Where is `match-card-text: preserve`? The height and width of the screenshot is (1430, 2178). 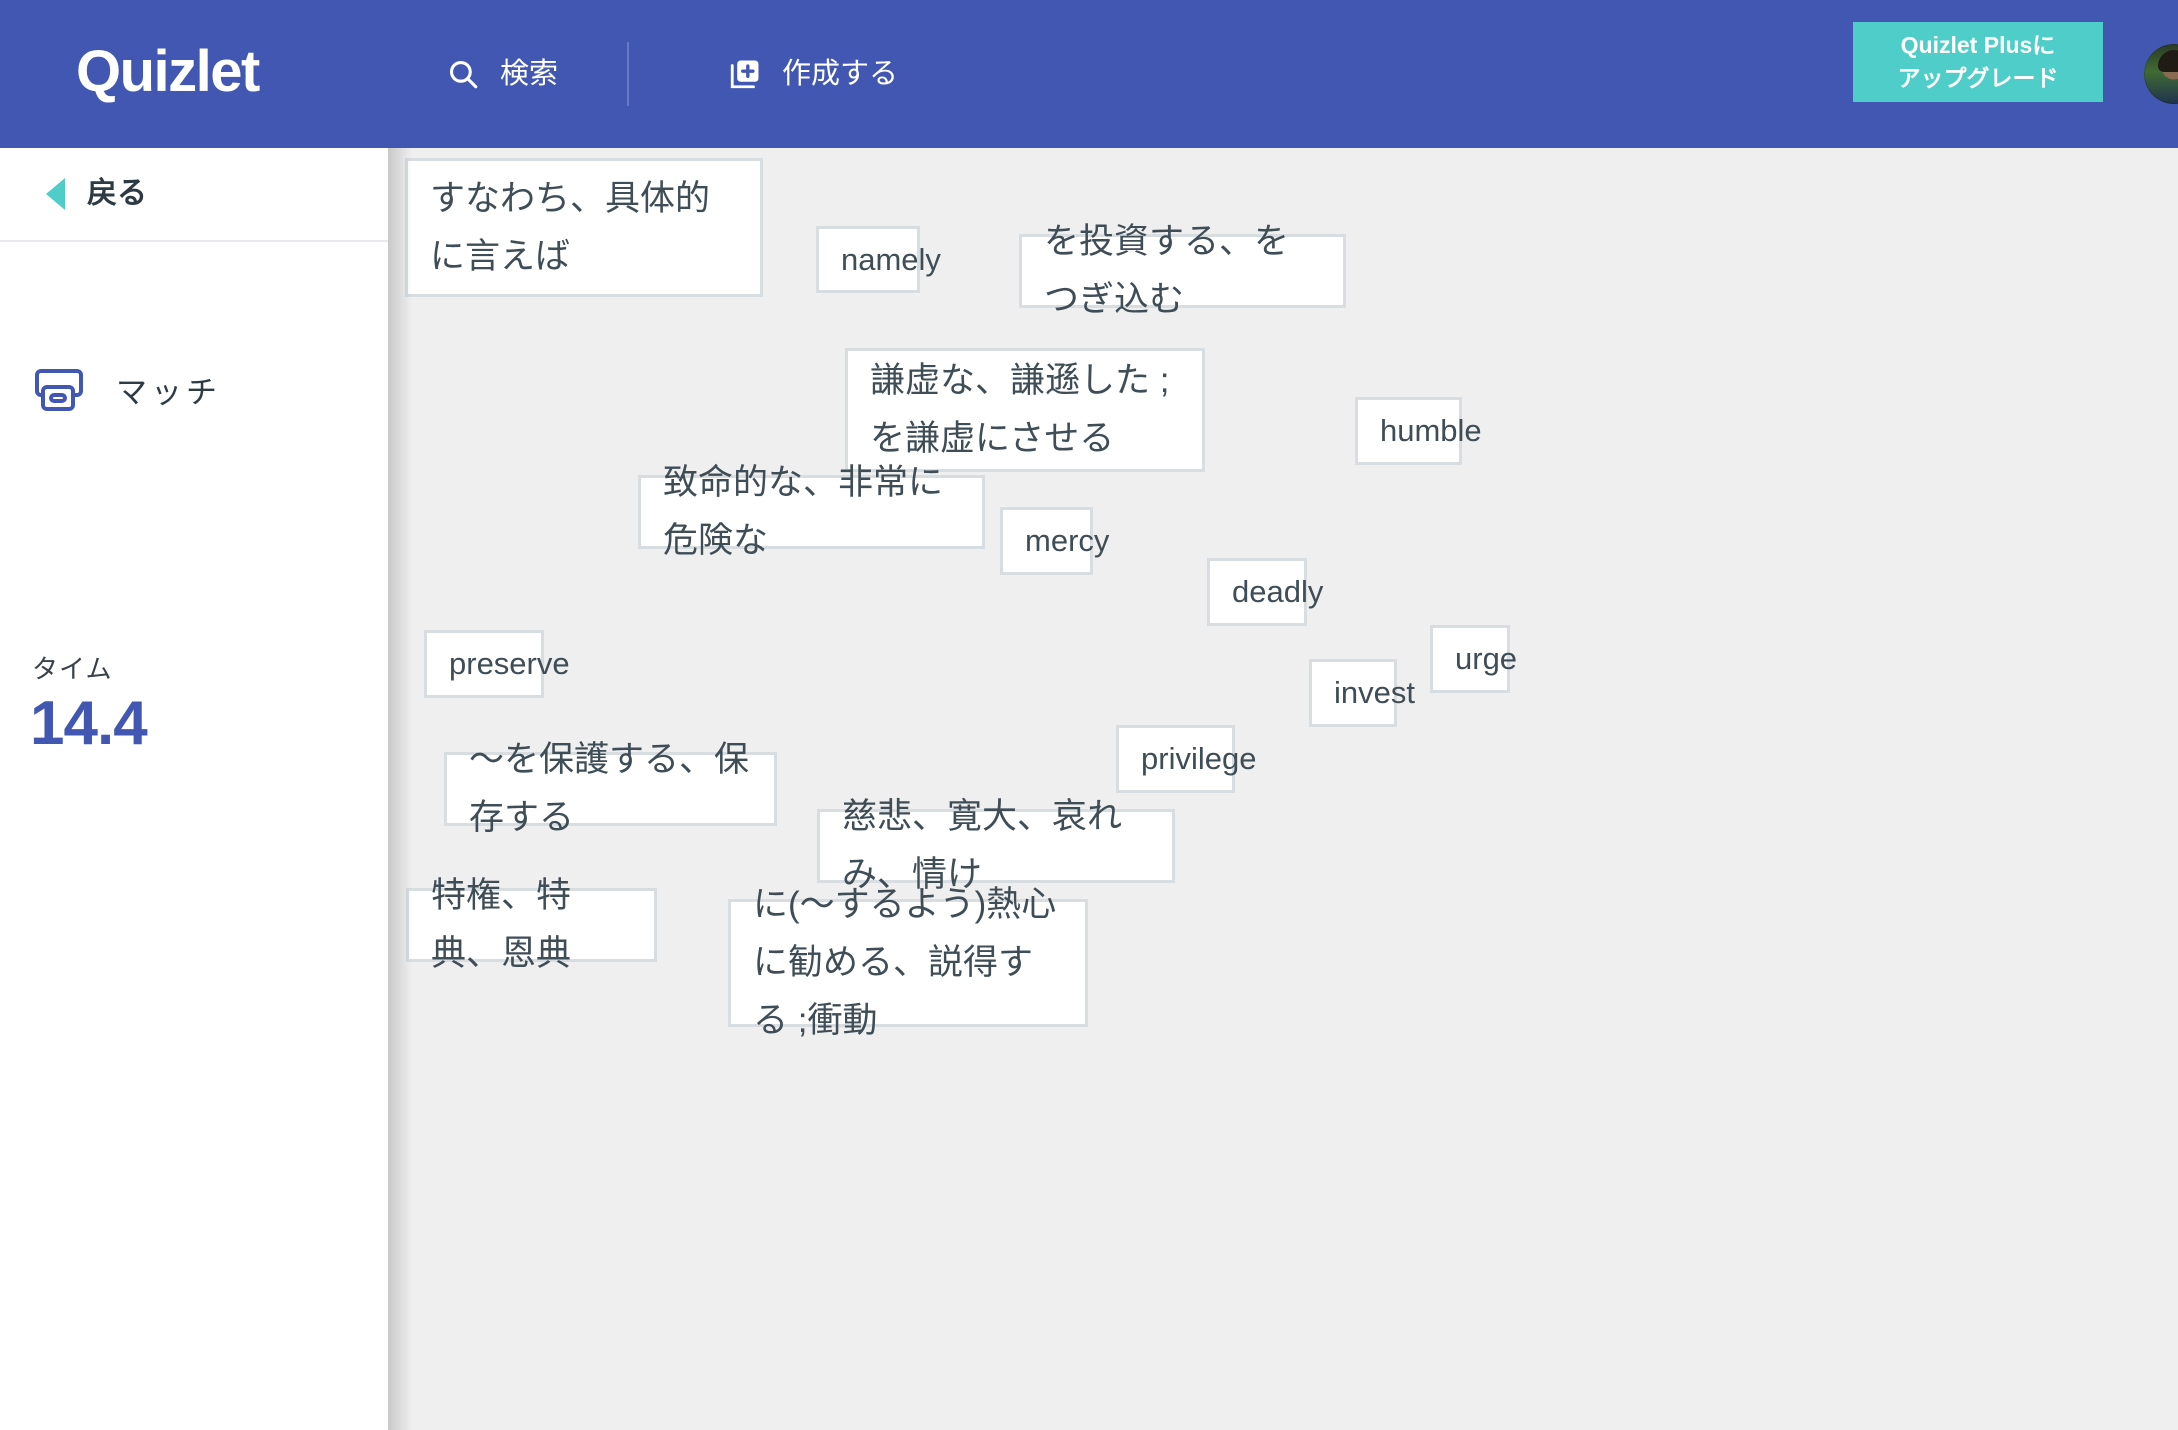
match-card-text: preserve is located at coordinates (509, 663).